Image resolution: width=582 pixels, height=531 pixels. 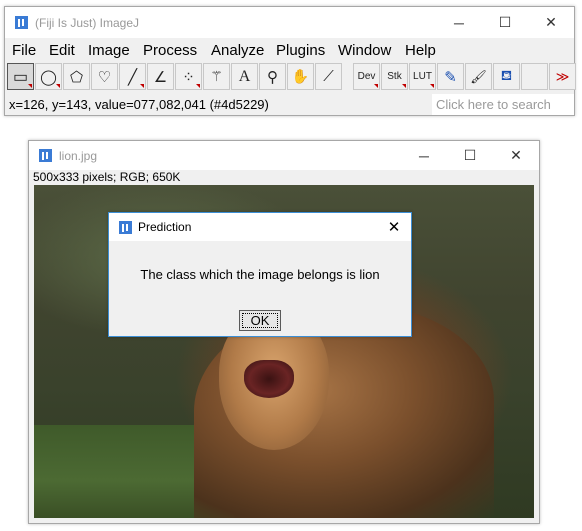 I want to click on magnifier-tool-icon: ⚲, so click(x=272, y=77).